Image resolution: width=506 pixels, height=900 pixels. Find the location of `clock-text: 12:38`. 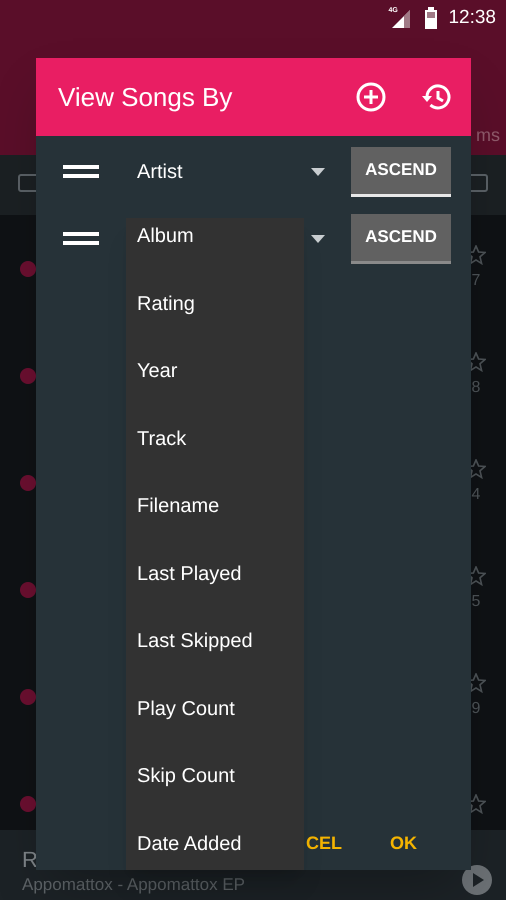

clock-text: 12:38 is located at coordinates (472, 18).